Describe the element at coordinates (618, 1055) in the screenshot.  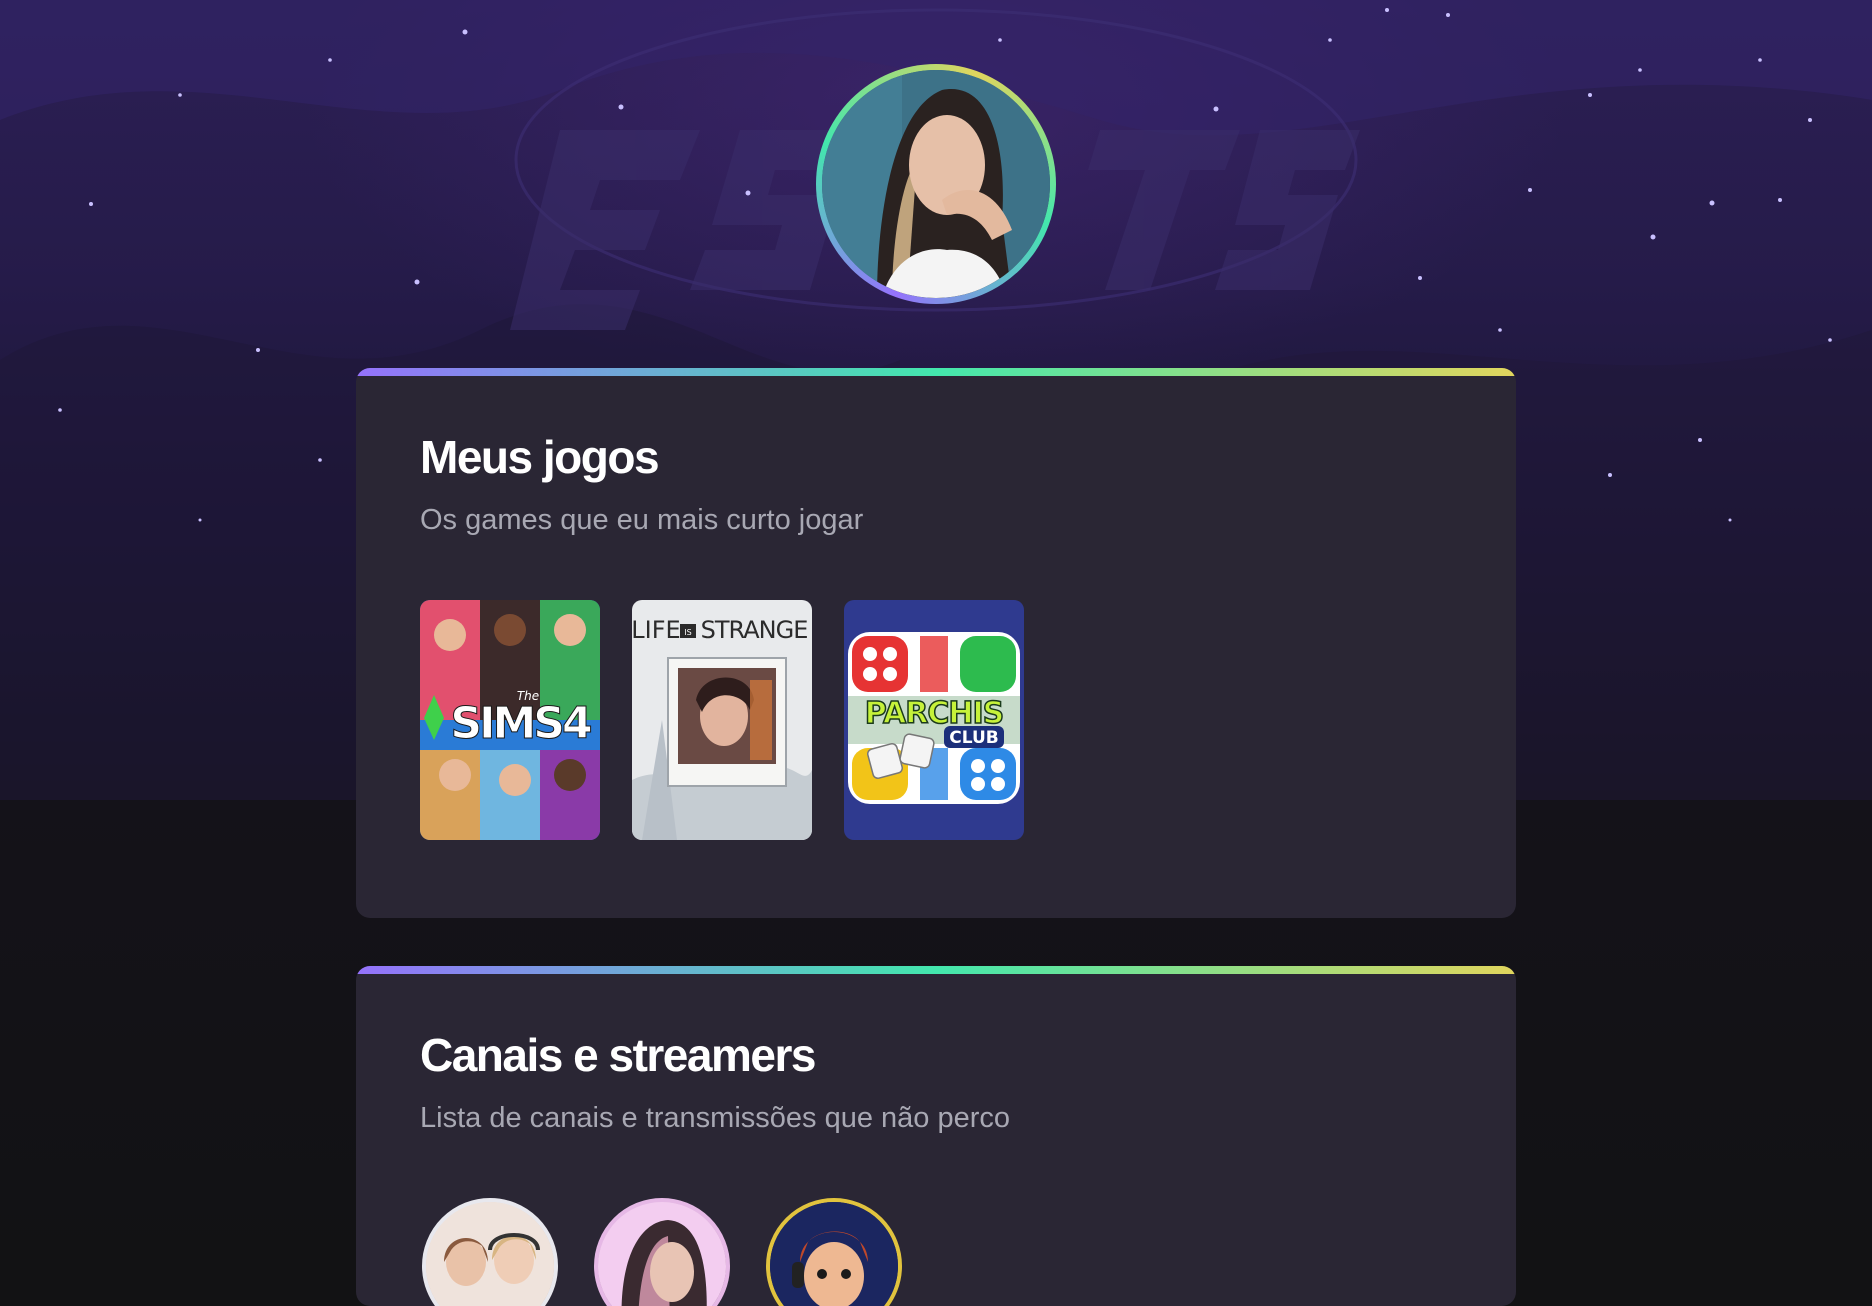
I see `channels-section-title: Canais e streamers` at that location.